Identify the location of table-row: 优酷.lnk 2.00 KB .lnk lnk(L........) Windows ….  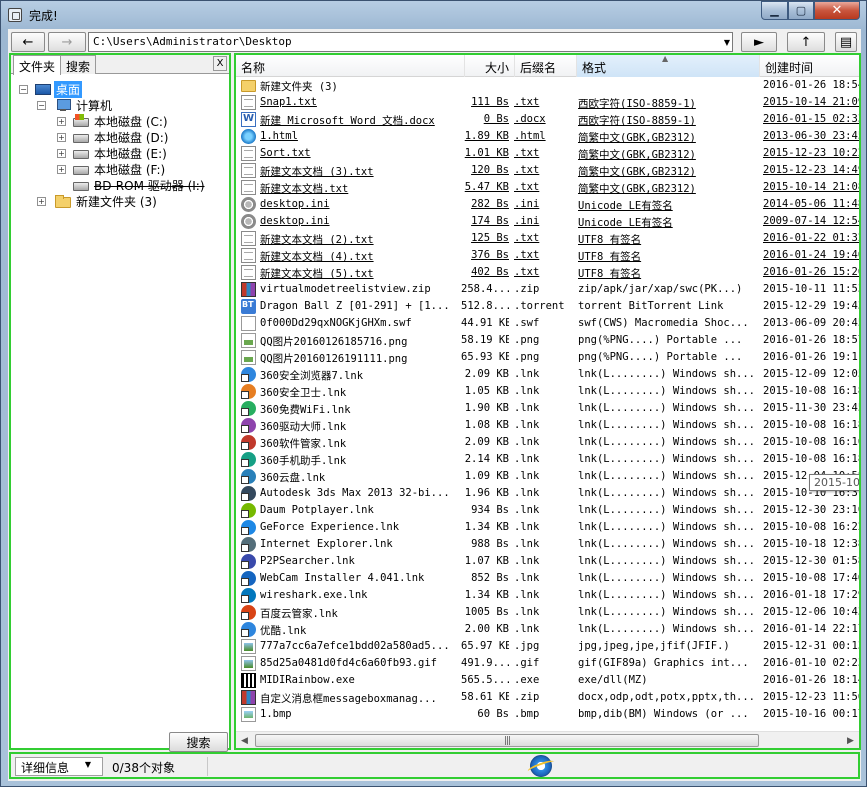
(547, 629).